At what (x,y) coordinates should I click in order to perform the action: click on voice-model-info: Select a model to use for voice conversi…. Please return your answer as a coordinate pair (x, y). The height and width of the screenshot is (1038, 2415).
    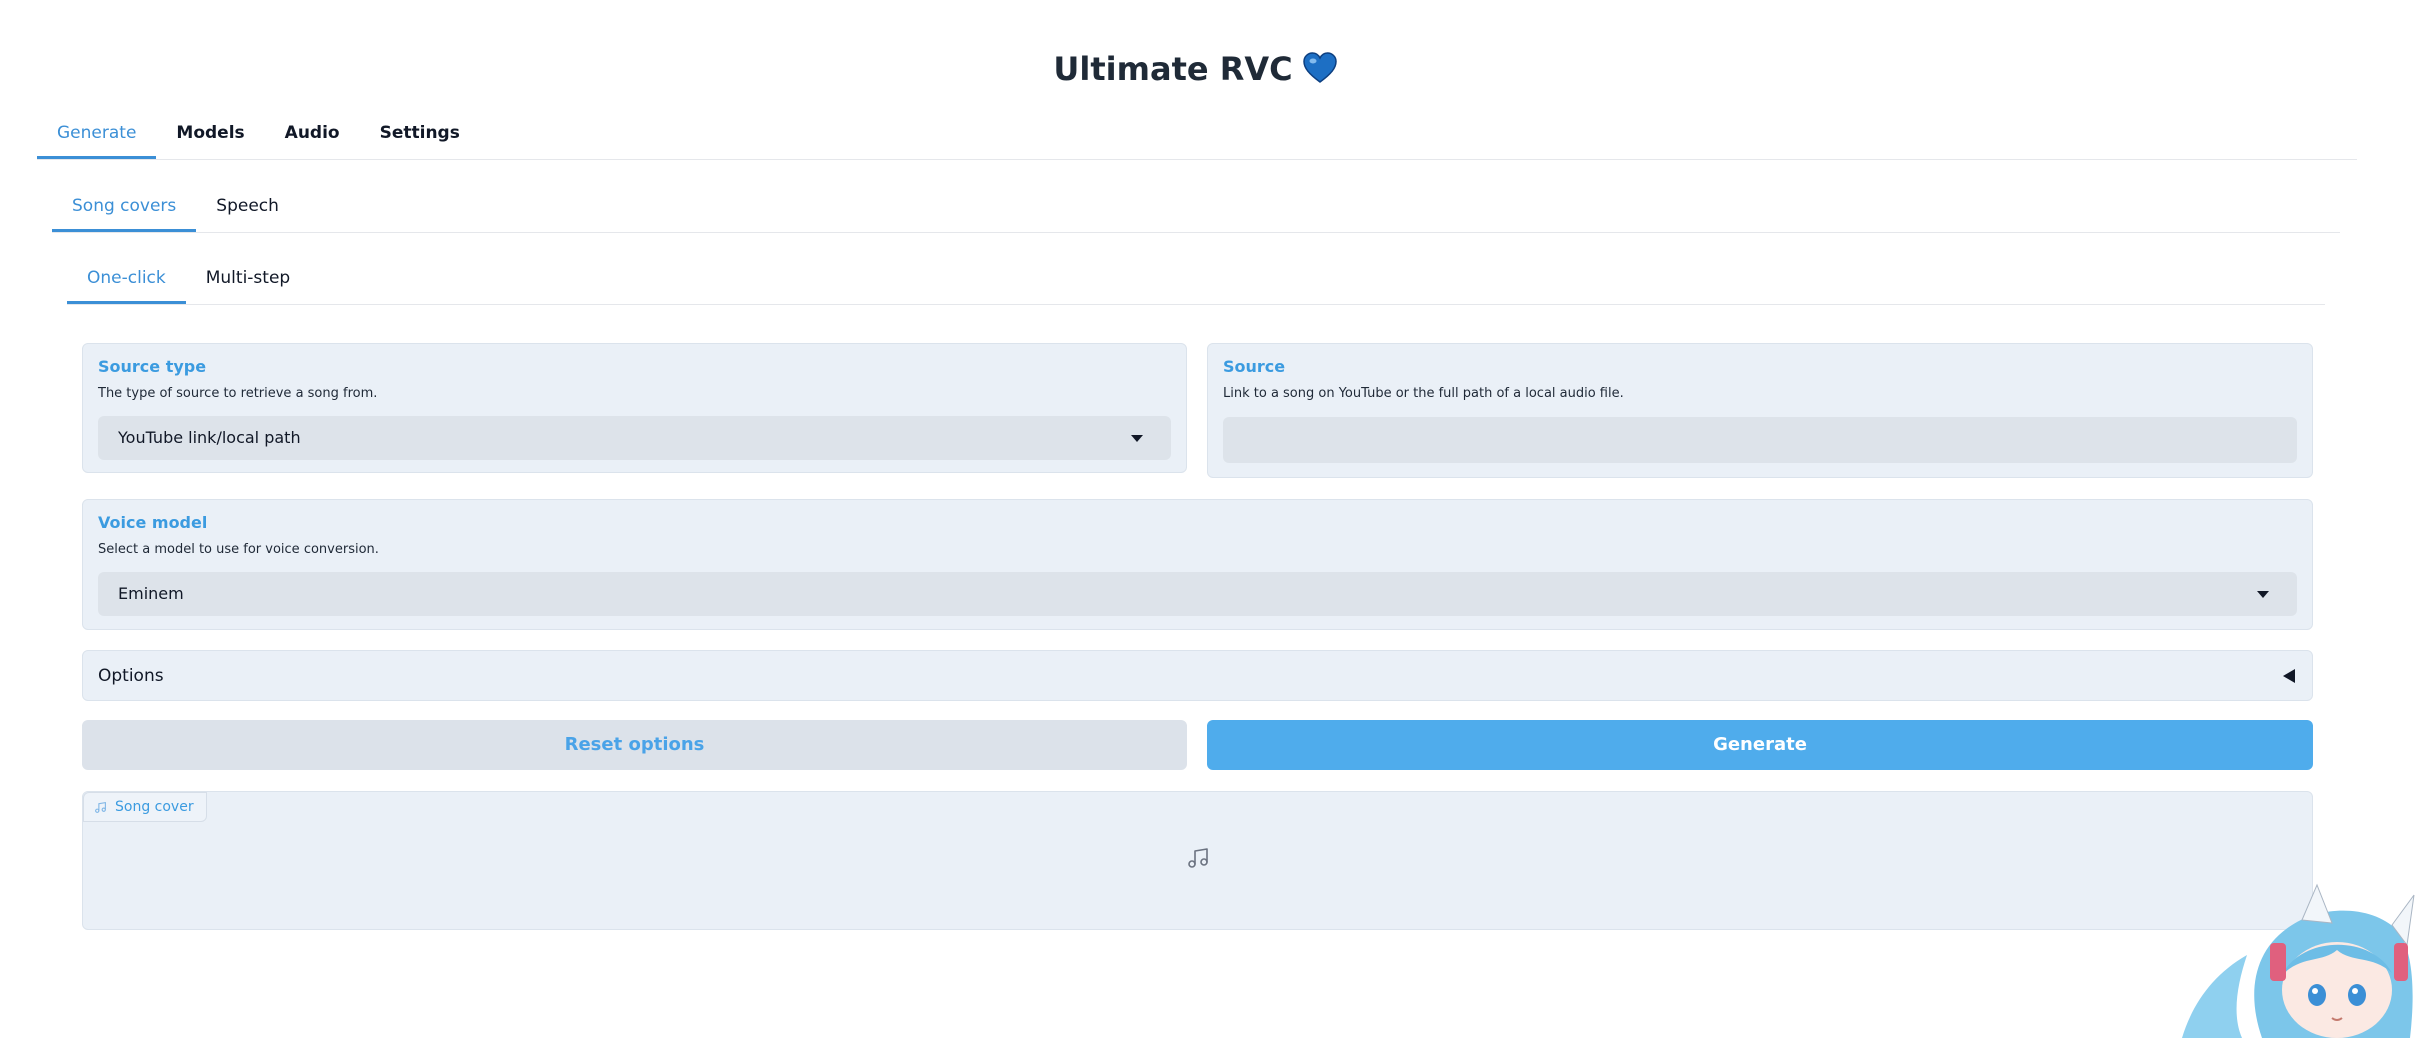
    Looking at the image, I should click on (238, 549).